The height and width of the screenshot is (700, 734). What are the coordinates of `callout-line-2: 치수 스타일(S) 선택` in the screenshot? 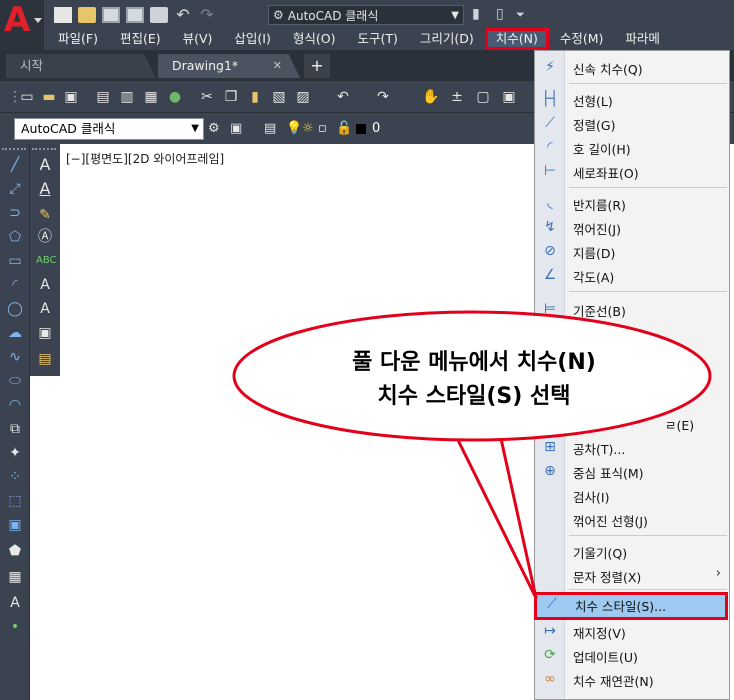 It's located at (474, 396).